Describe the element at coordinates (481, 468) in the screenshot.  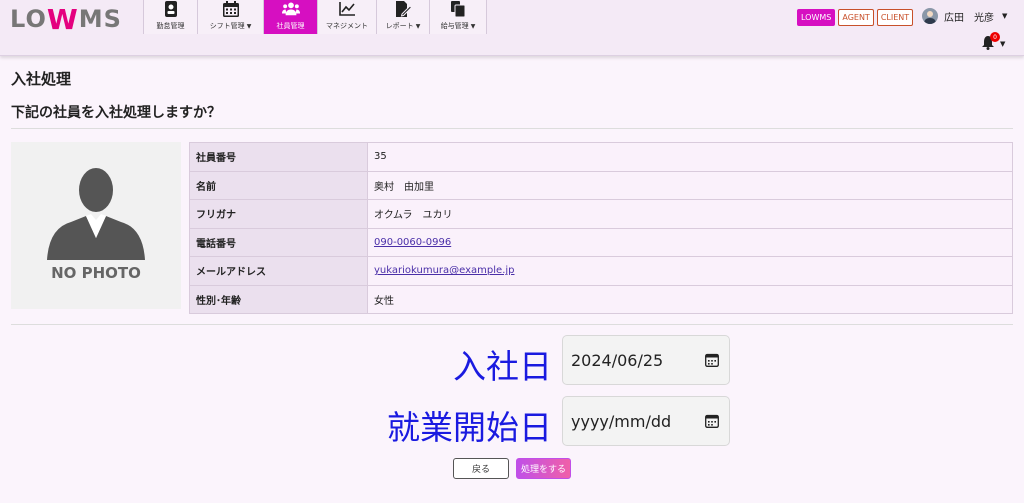
I see `back-button: 戻る` at that location.